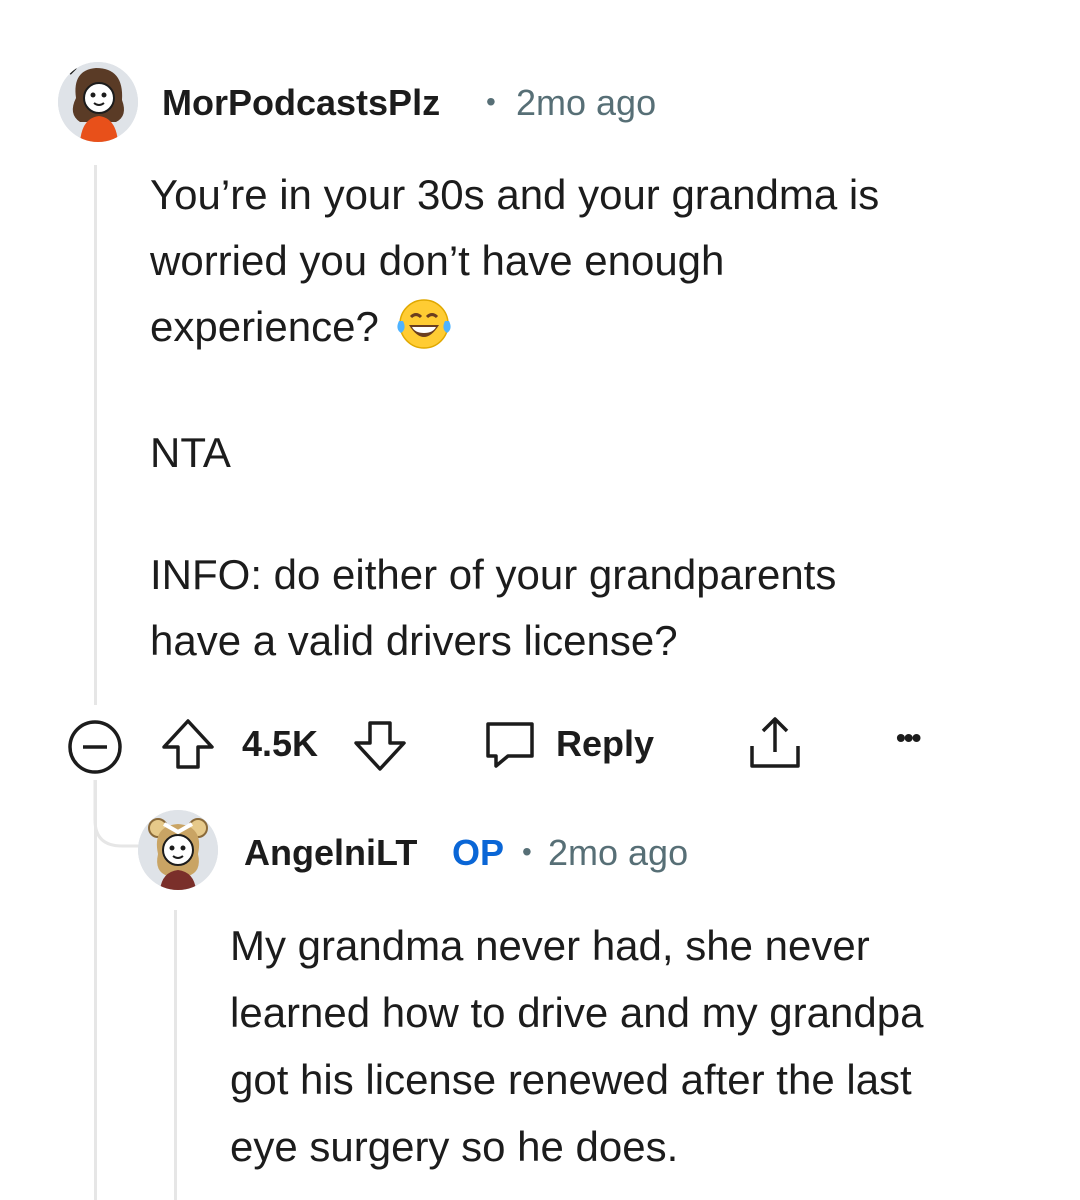 The image size is (1080, 1200). What do you see at coordinates (264, 326) in the screenshot?
I see `comment-line-text: experience?` at bounding box center [264, 326].